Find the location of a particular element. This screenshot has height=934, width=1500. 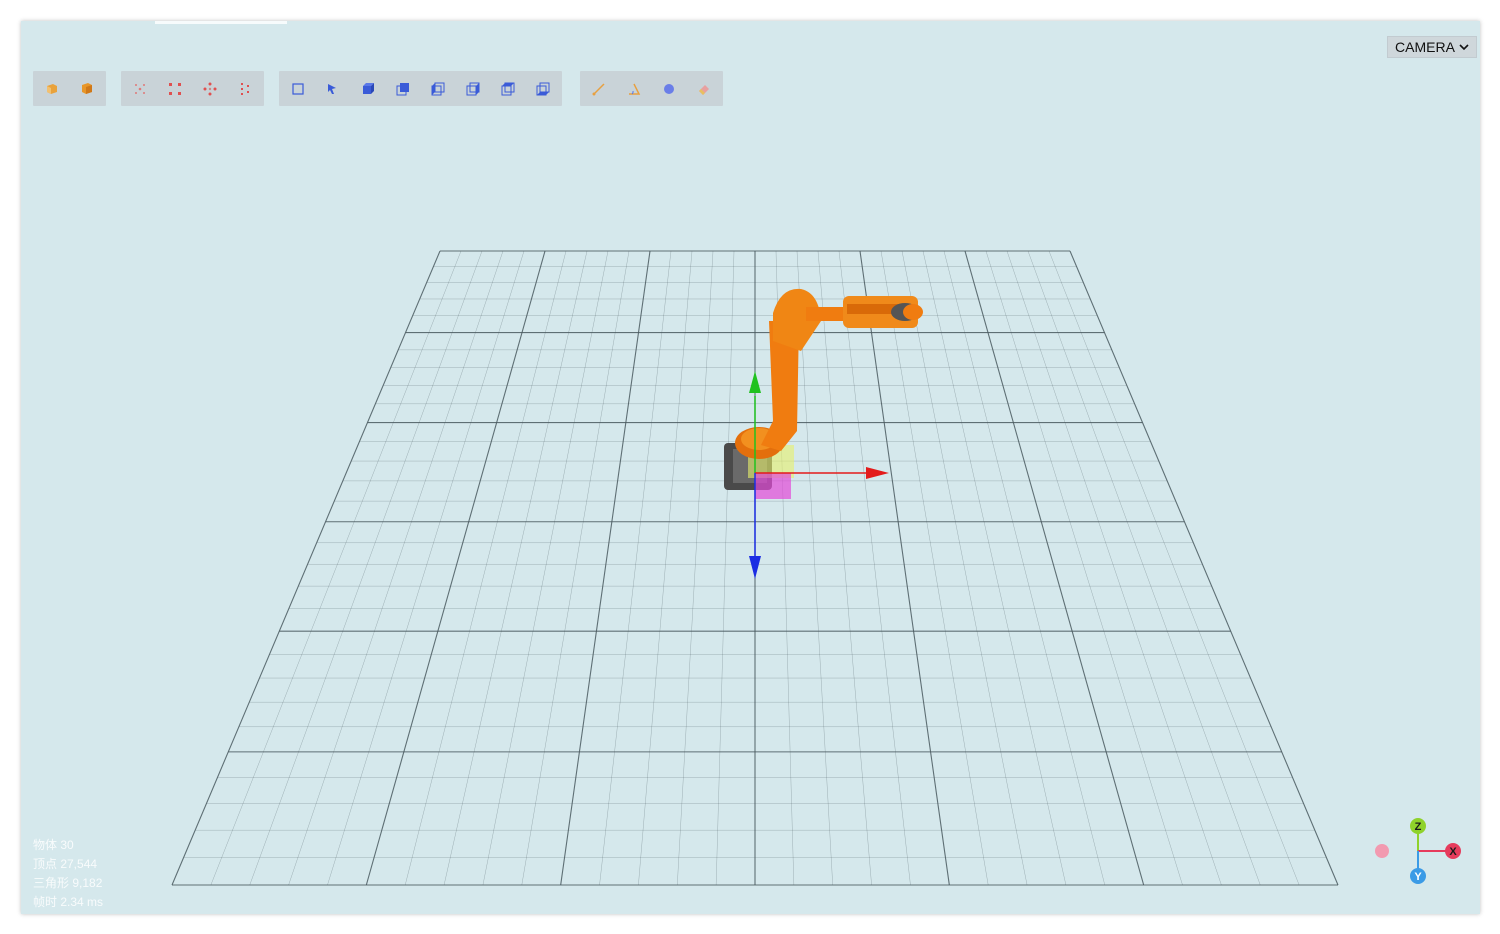

back-view-button is located at coordinates (403, 89).